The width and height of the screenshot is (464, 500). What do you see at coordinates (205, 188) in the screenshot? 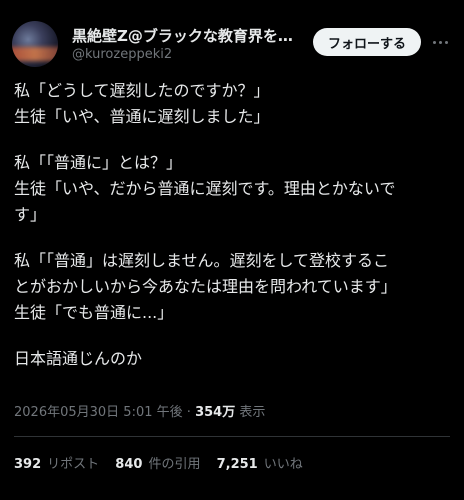
I see `tweet-line: 生徒「いや、だから普通に遅刻です。理由とかないで` at bounding box center [205, 188].